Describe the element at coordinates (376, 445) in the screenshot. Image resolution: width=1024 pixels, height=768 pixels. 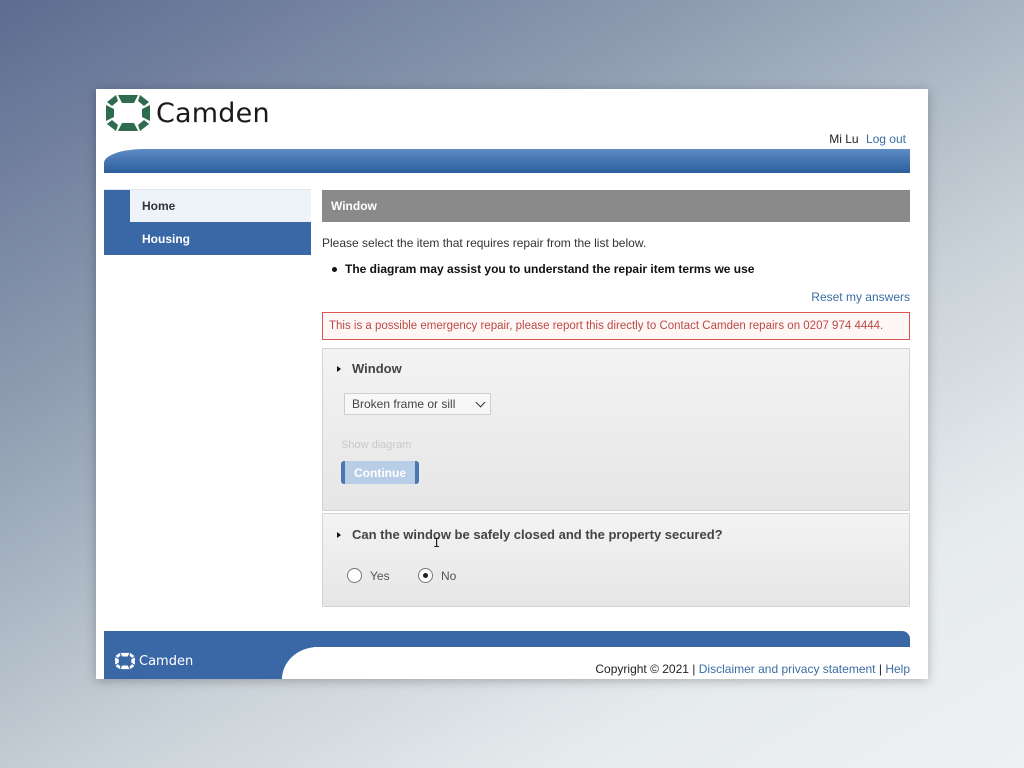
I see `show-diagram-link: Show diagram` at that location.